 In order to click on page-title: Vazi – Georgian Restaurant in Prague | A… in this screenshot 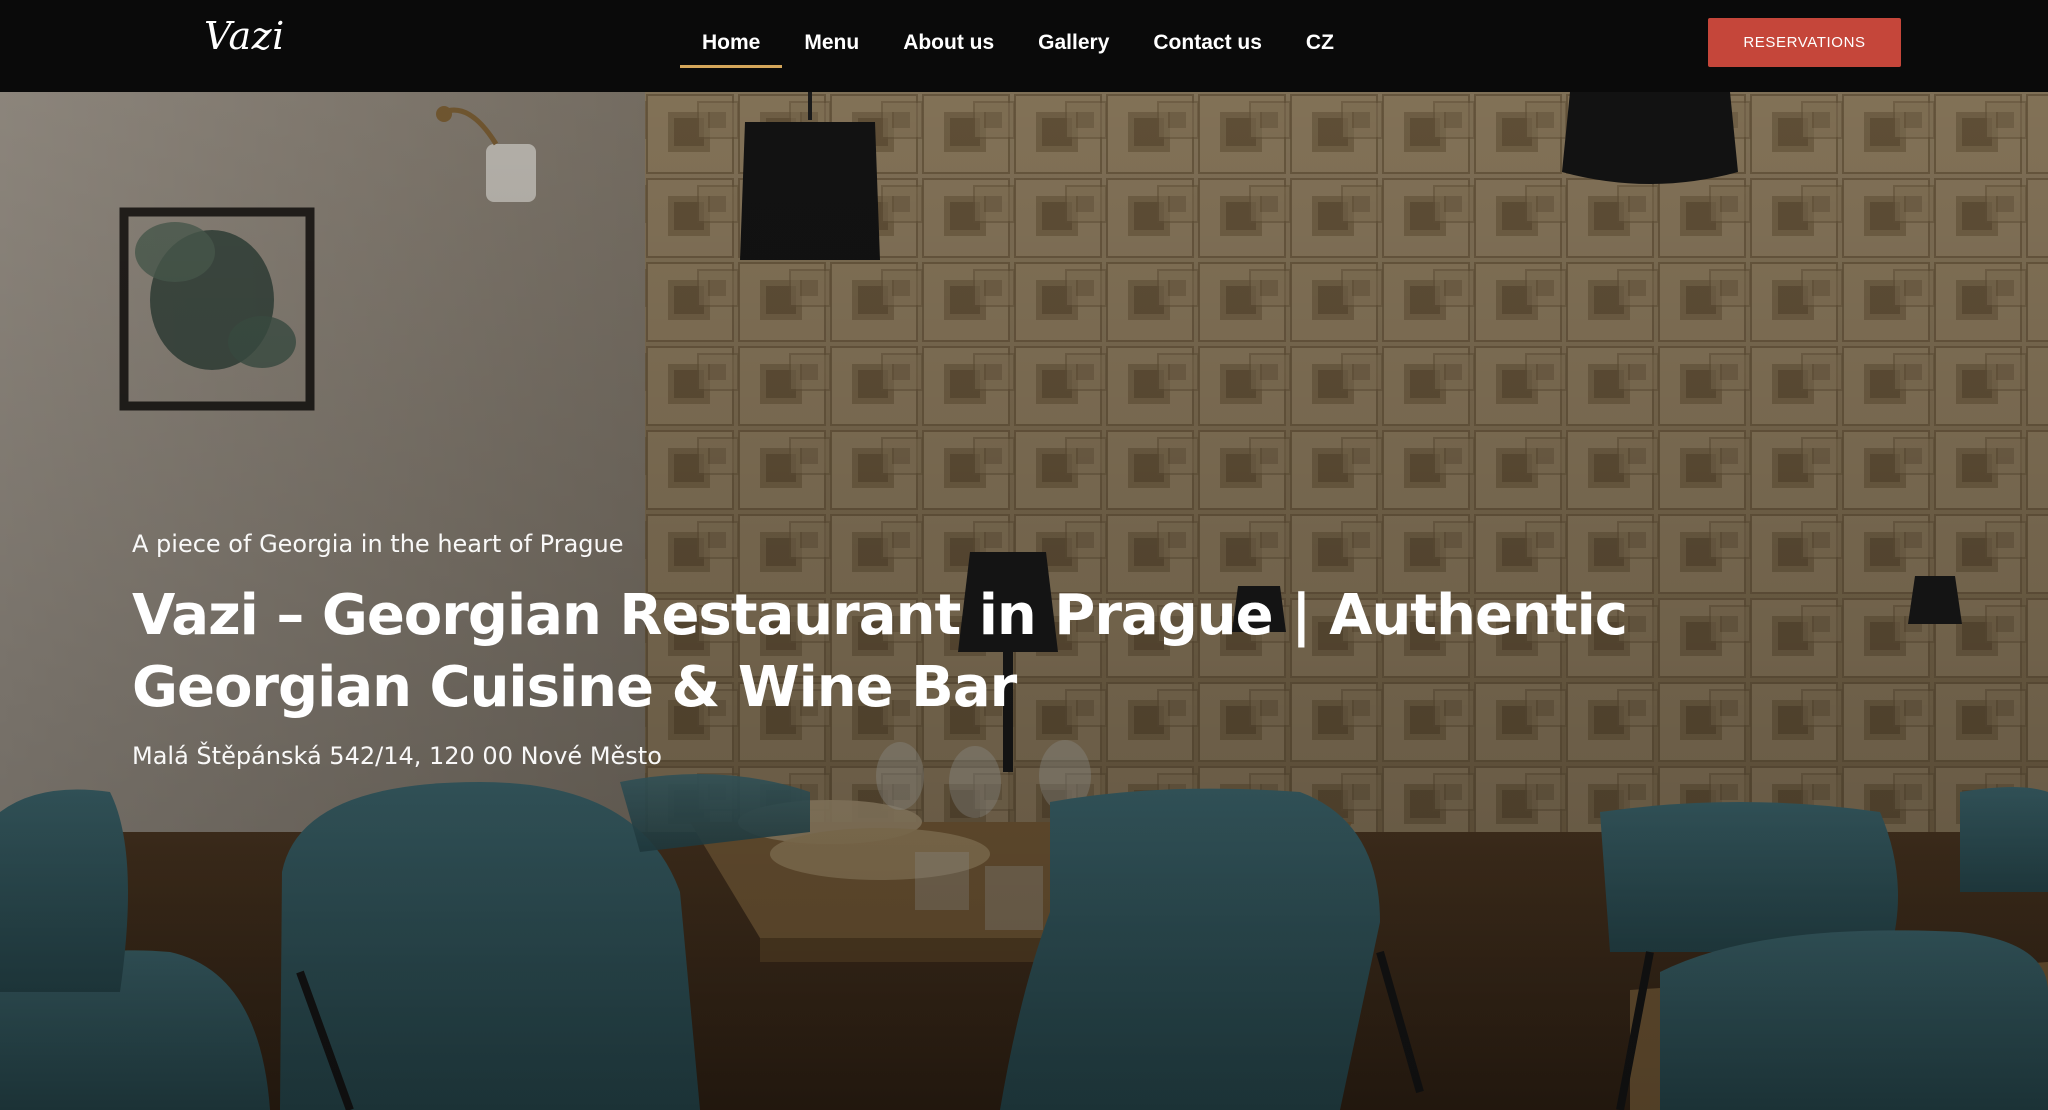, I will do `click(880, 651)`.